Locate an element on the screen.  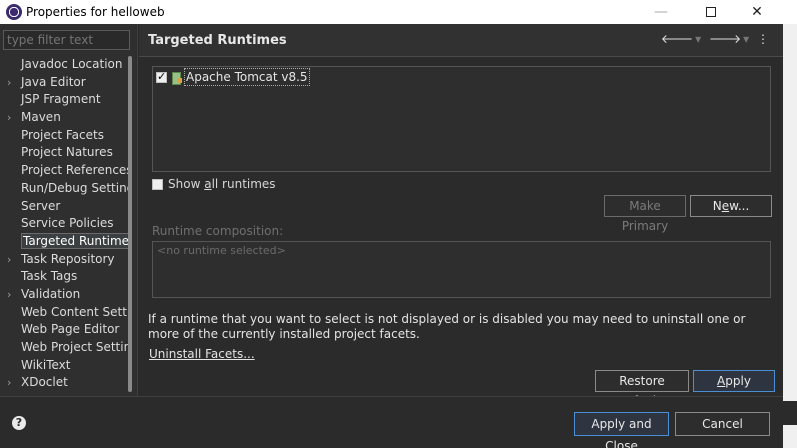
sidebar-item-targeted-runtimes: Targeted Runtimes is located at coordinates (64, 241).